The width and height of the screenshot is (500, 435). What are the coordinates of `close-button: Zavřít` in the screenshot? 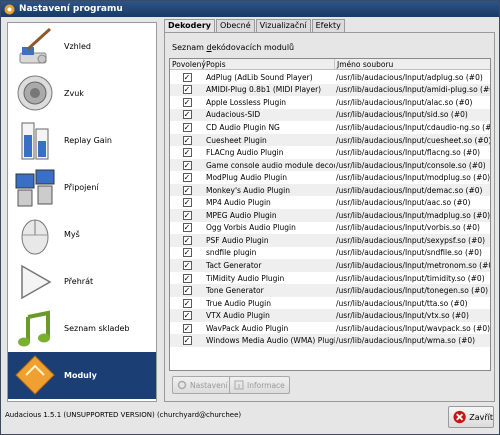 It's located at (471, 417).